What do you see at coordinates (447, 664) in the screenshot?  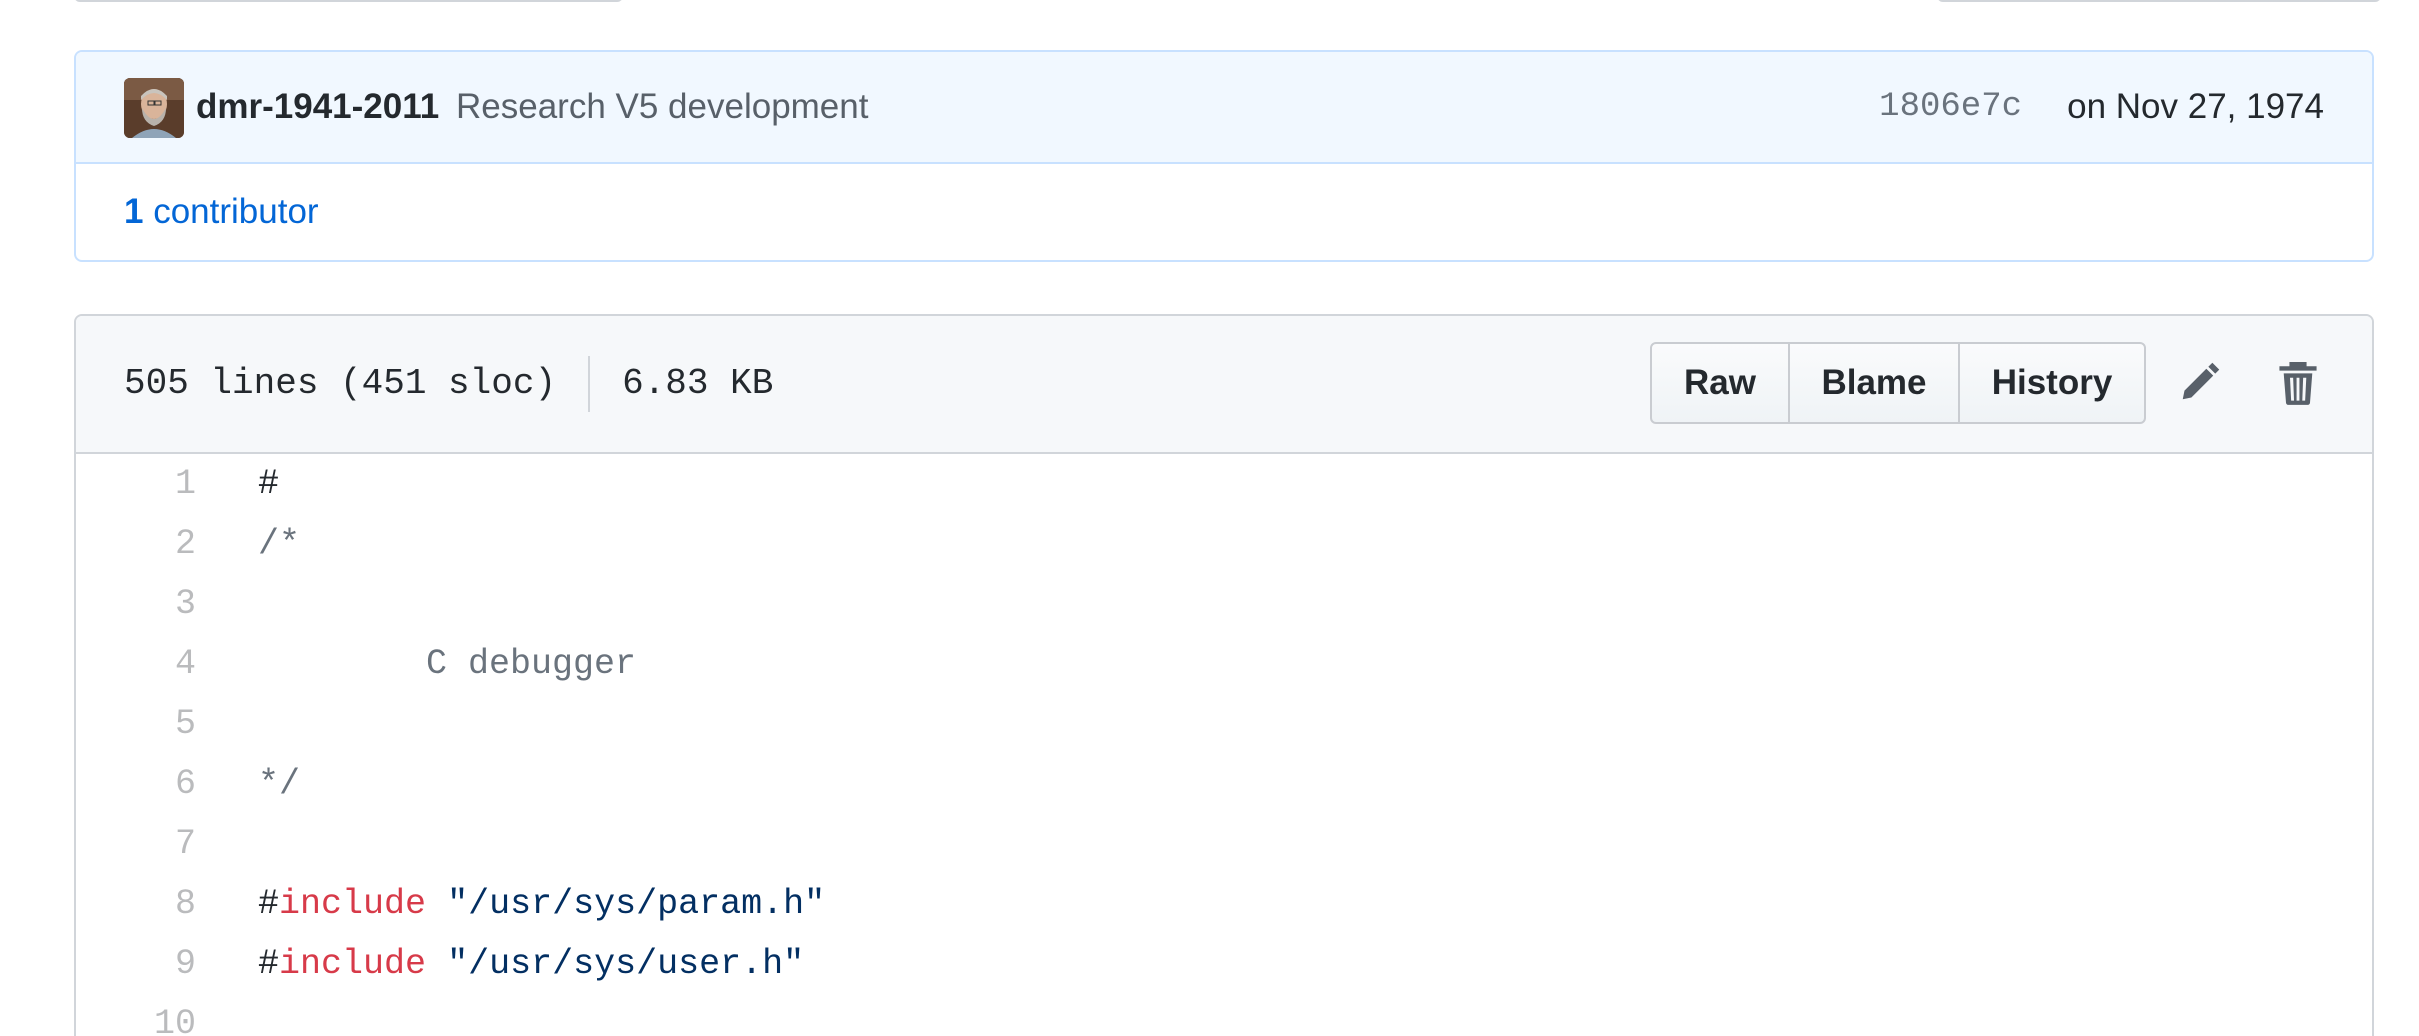 I see `line-content: C debugger` at bounding box center [447, 664].